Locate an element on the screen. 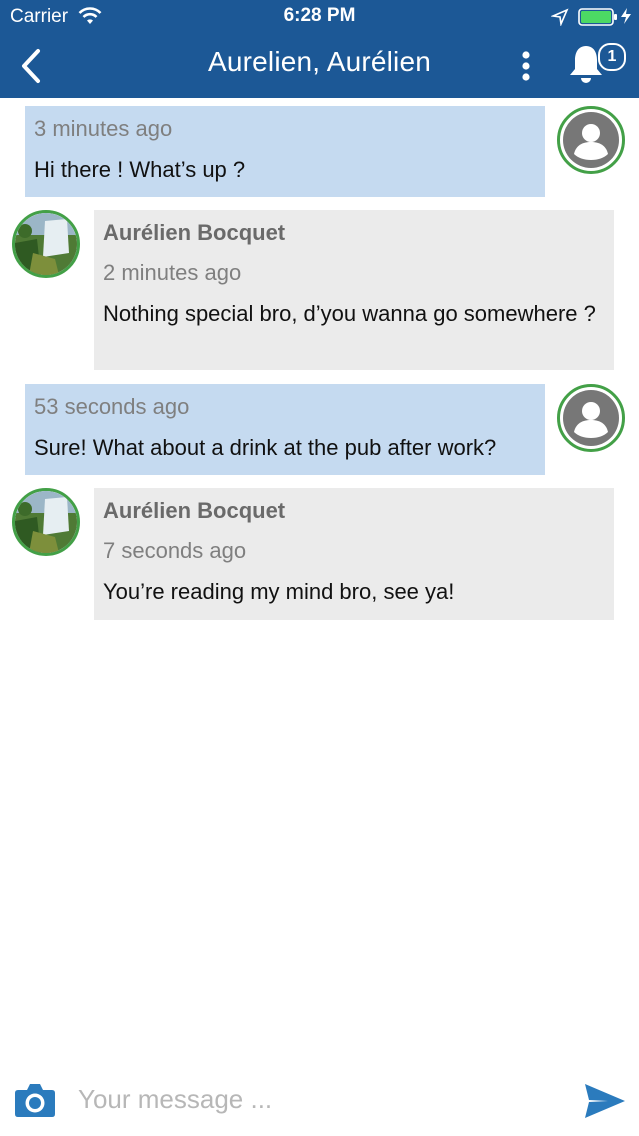  app-header: Carrier 6:28 PM Aurelien, Aurélien is located at coordinates (319, 49).